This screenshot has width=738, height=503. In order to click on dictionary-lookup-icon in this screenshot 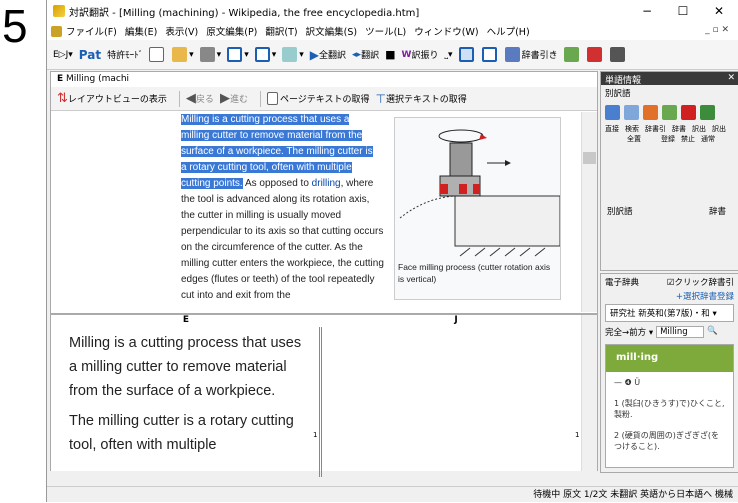, I will do `click(650, 112)`.